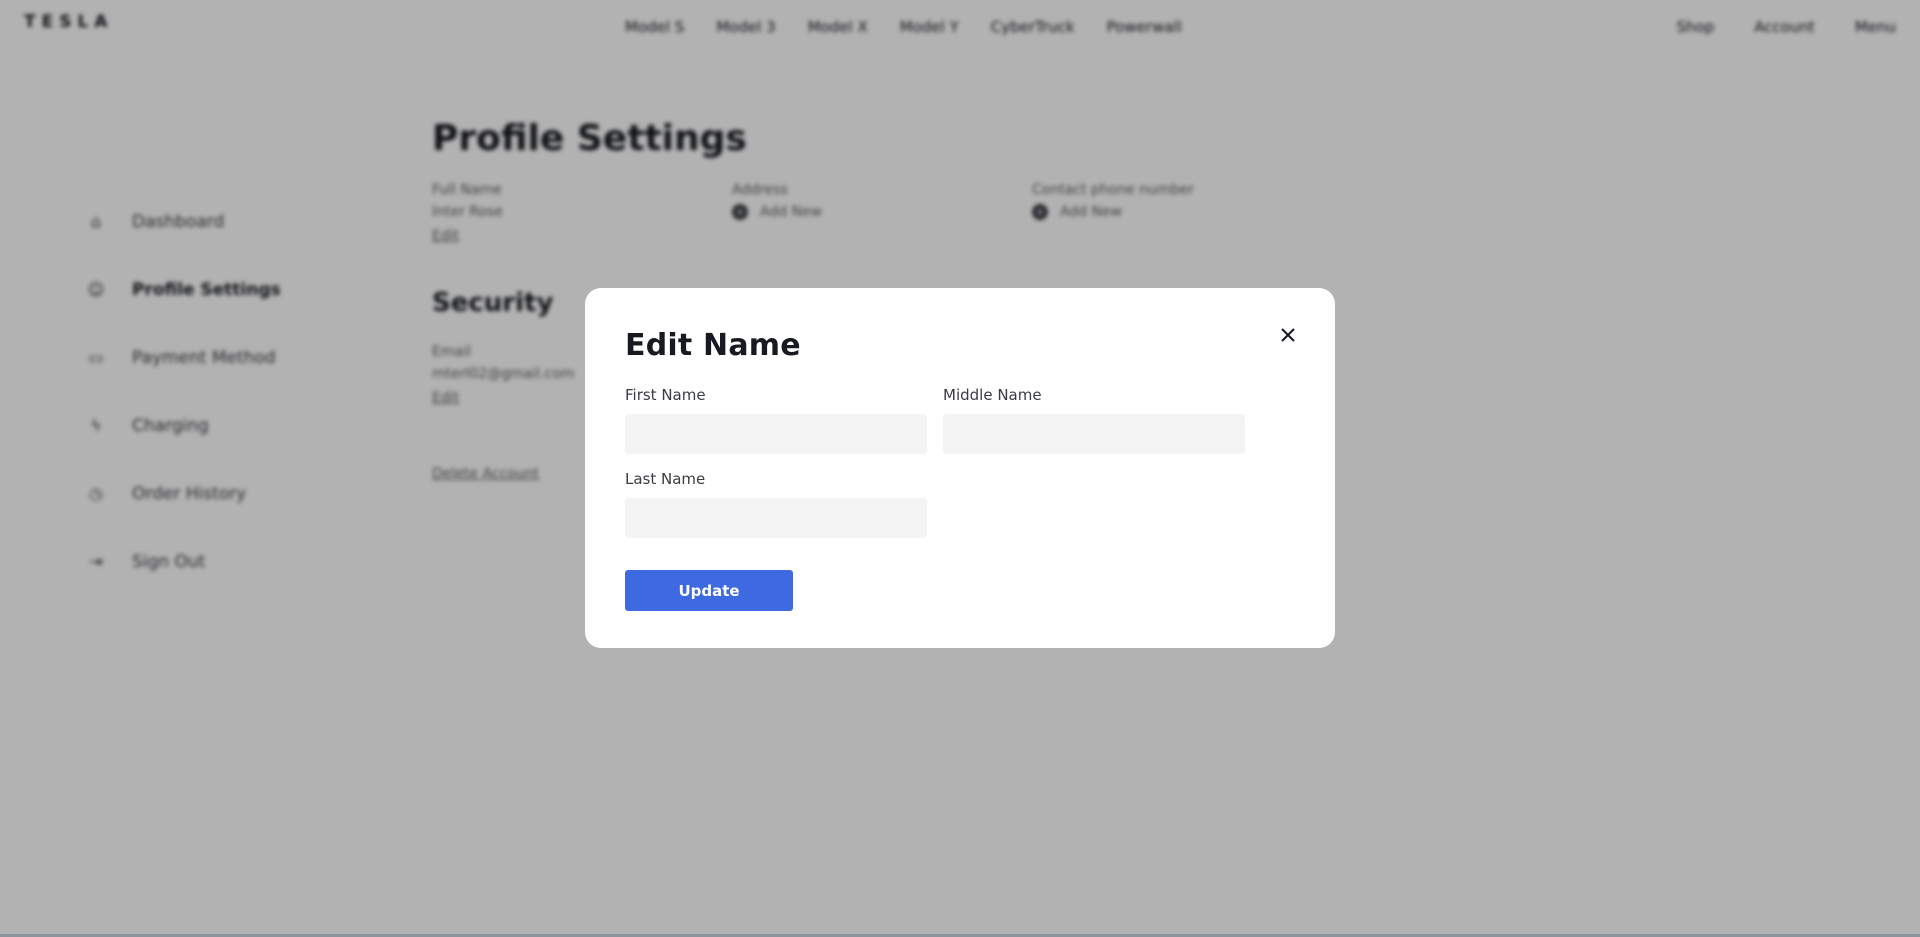 The image size is (1920, 937). What do you see at coordinates (713, 345) in the screenshot?
I see `modal-title: Edit Name` at bounding box center [713, 345].